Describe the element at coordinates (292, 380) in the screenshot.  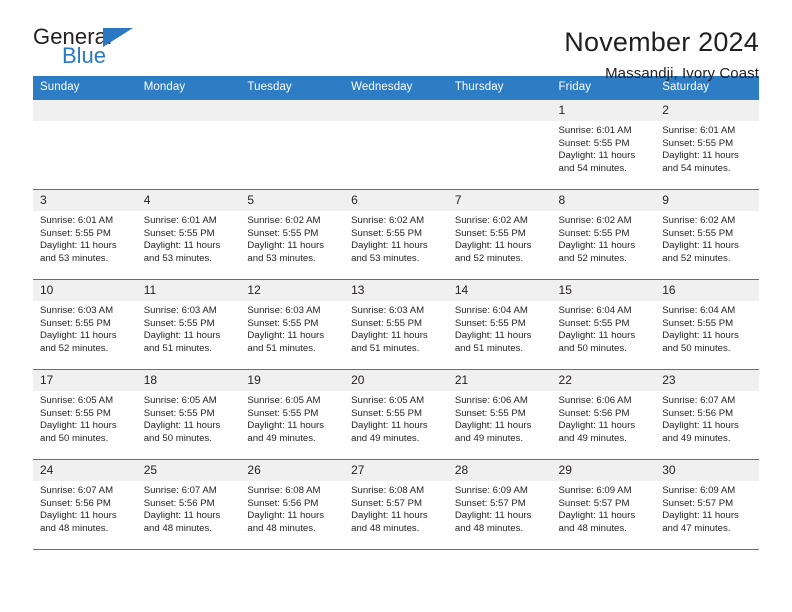
I see `day-number: 19` at that location.